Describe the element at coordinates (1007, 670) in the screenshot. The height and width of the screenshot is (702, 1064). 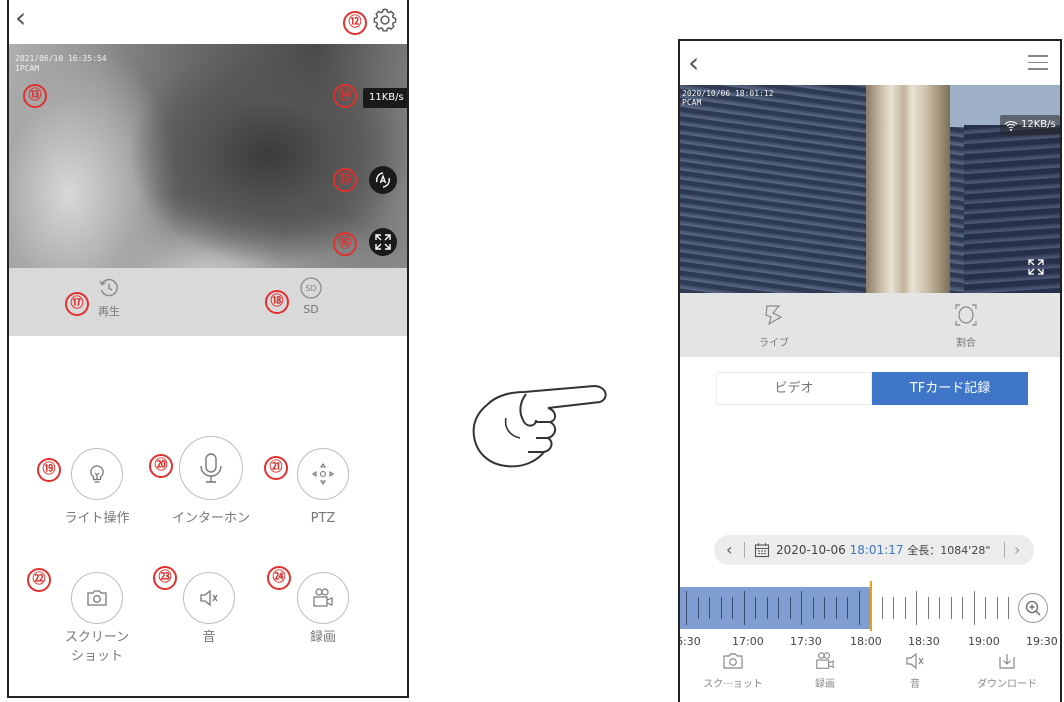
I see `bottom-download-button: ダウンロード` at that location.